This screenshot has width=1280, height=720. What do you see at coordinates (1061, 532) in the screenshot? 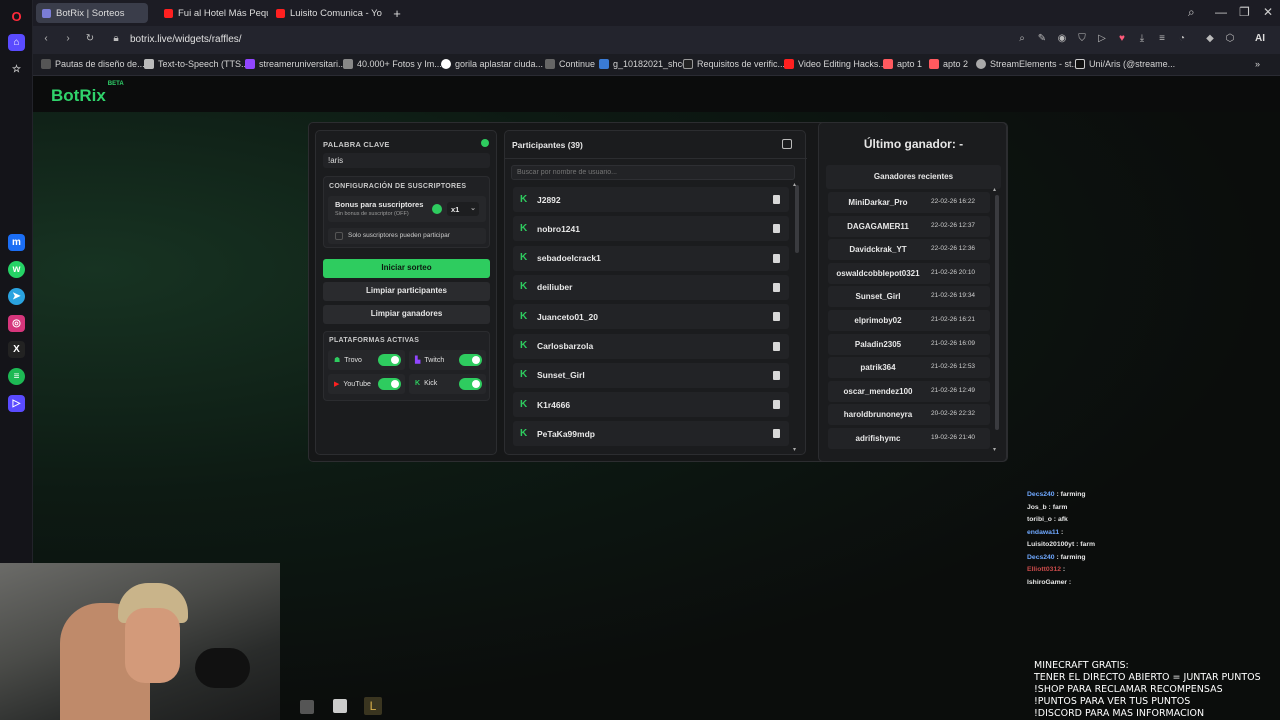
I see `chat-text: :` at bounding box center [1061, 532].